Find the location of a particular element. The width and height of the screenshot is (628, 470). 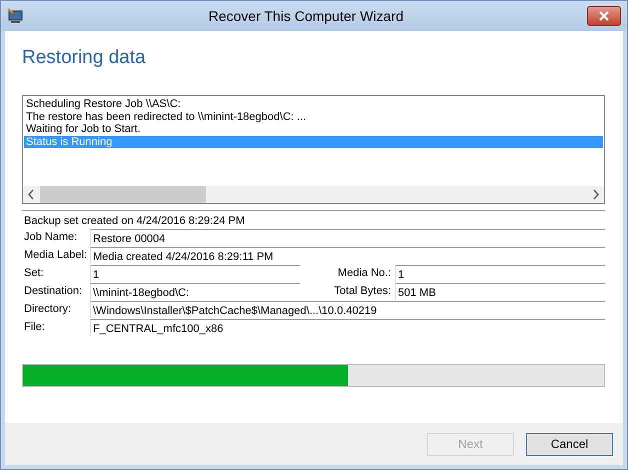

field-value: 501 MB is located at coordinates (500, 291).